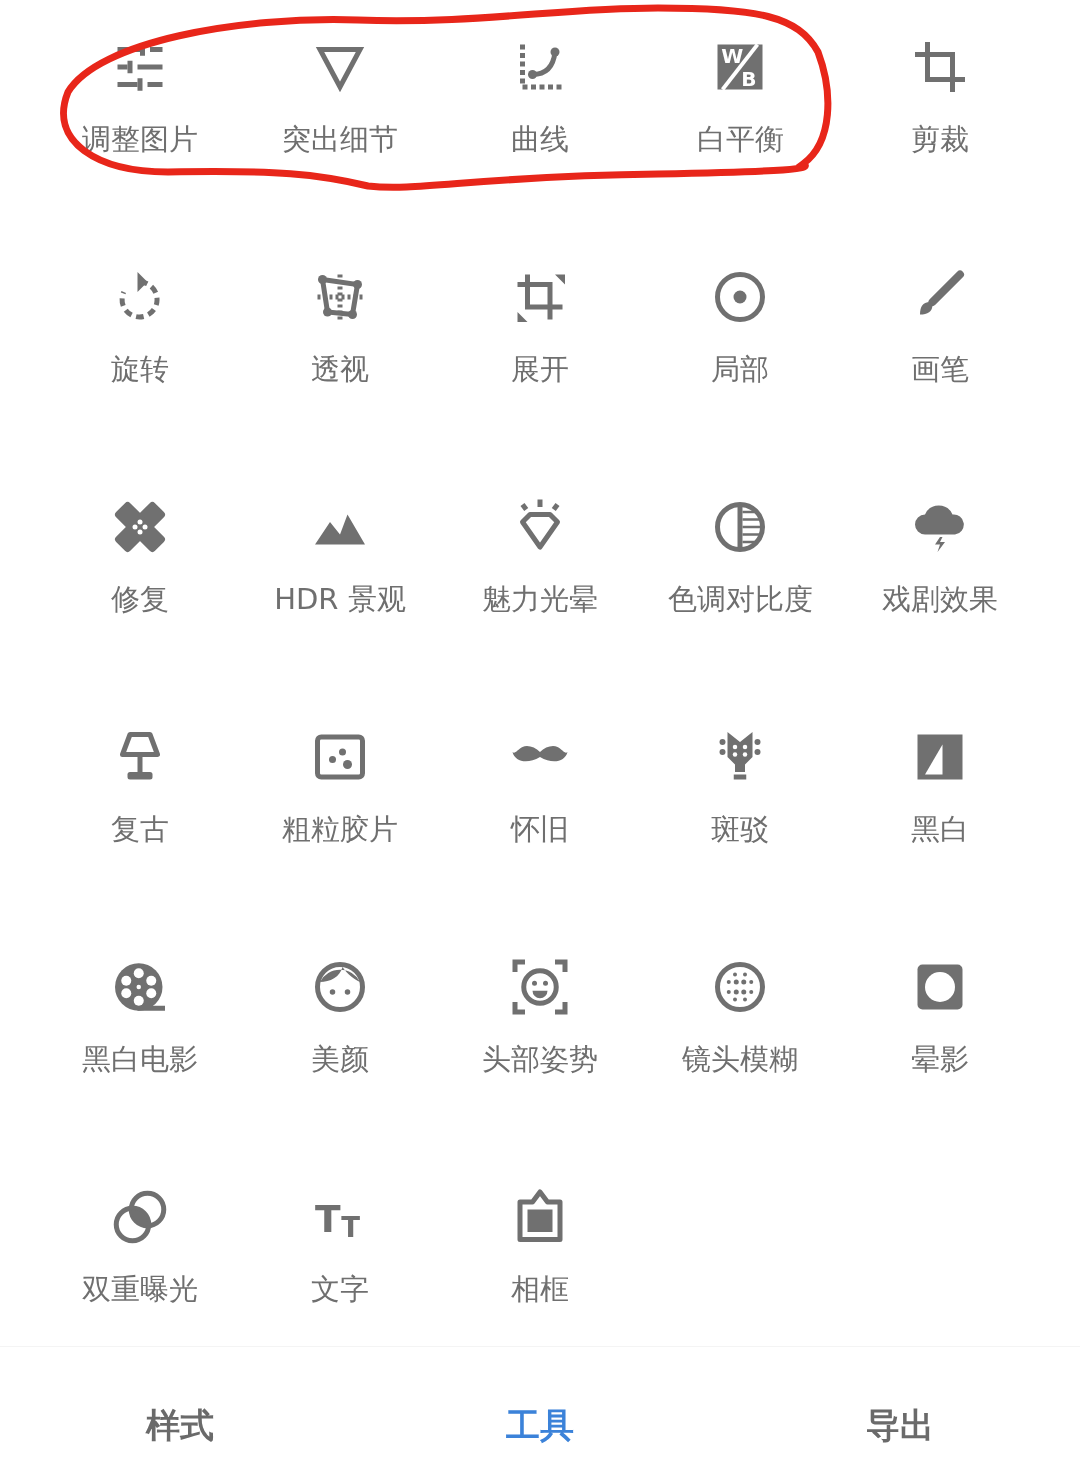 This screenshot has width=1080, height=1471. I want to click on tool-label: 曲线, so click(540, 139).